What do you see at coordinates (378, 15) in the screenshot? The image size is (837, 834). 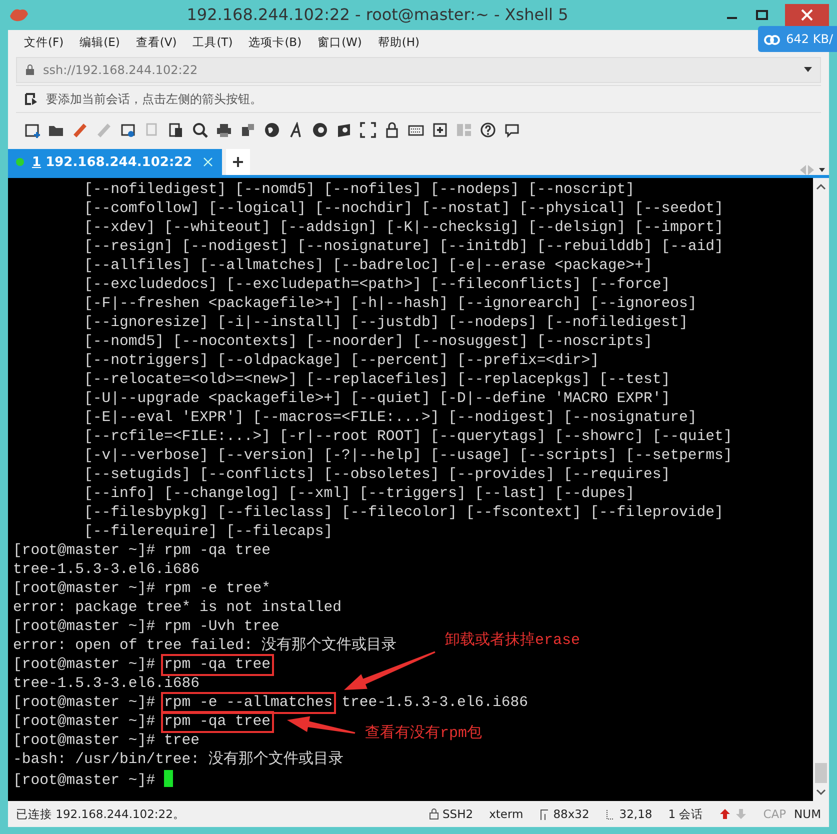 I see `window-title: 192.168.244.102:22 - root@master:~ - Xshell 5` at bounding box center [378, 15].